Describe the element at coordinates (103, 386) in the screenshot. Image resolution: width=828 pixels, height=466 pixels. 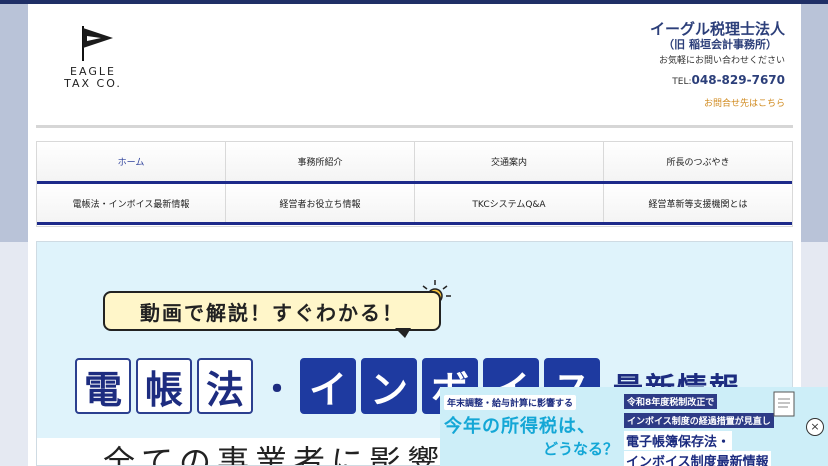
I see `title-char: 電` at that location.